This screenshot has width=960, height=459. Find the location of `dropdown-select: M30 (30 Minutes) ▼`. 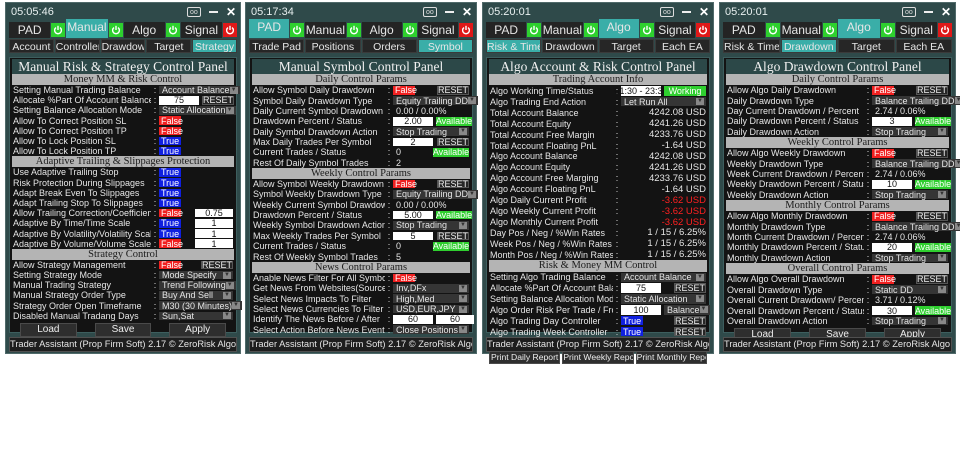

dropdown-select: M30 (30 Minutes) ▼ is located at coordinates (201, 306).